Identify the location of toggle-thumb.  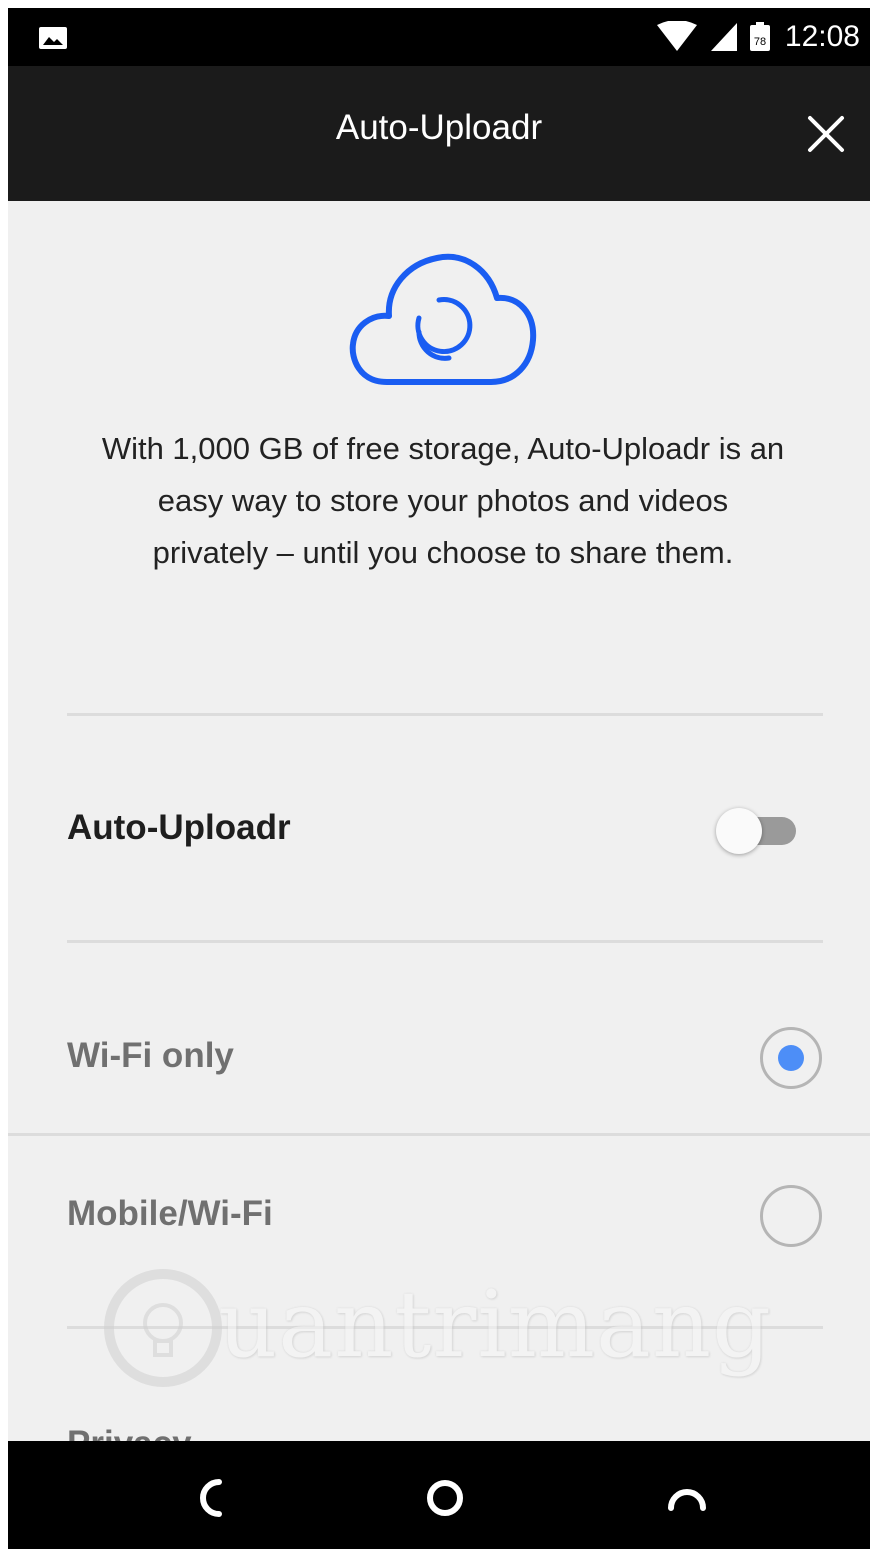
(739, 831).